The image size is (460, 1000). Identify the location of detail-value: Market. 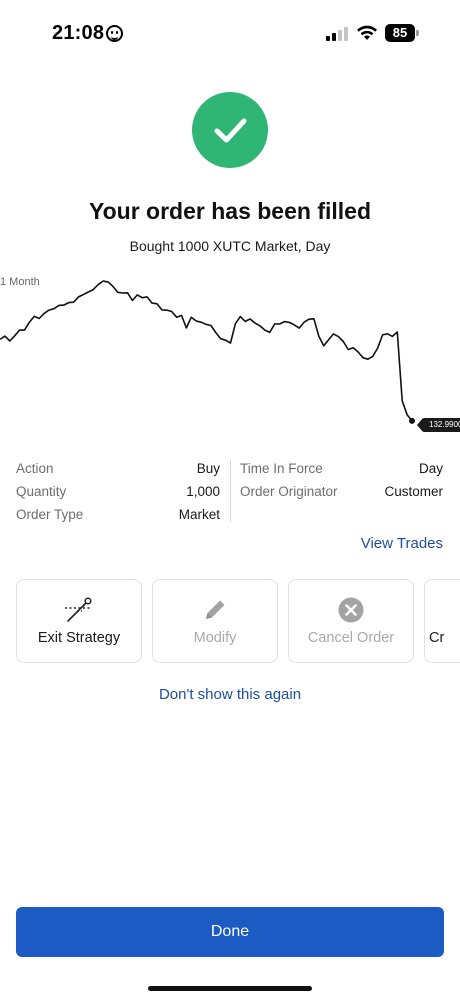
(199, 514).